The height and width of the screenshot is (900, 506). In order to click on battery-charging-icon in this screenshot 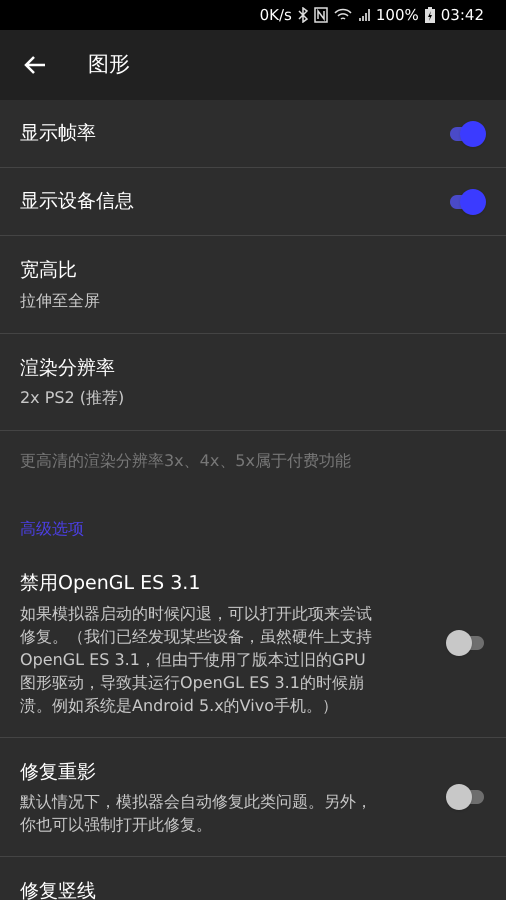, I will do `click(429, 15)`.